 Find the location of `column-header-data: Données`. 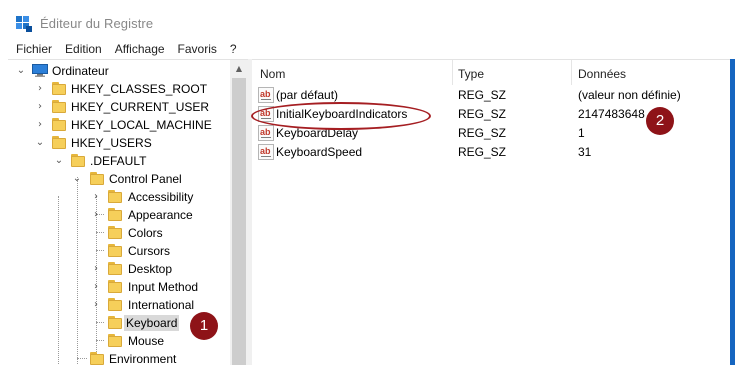

column-header-data: Données is located at coordinates (602, 74).